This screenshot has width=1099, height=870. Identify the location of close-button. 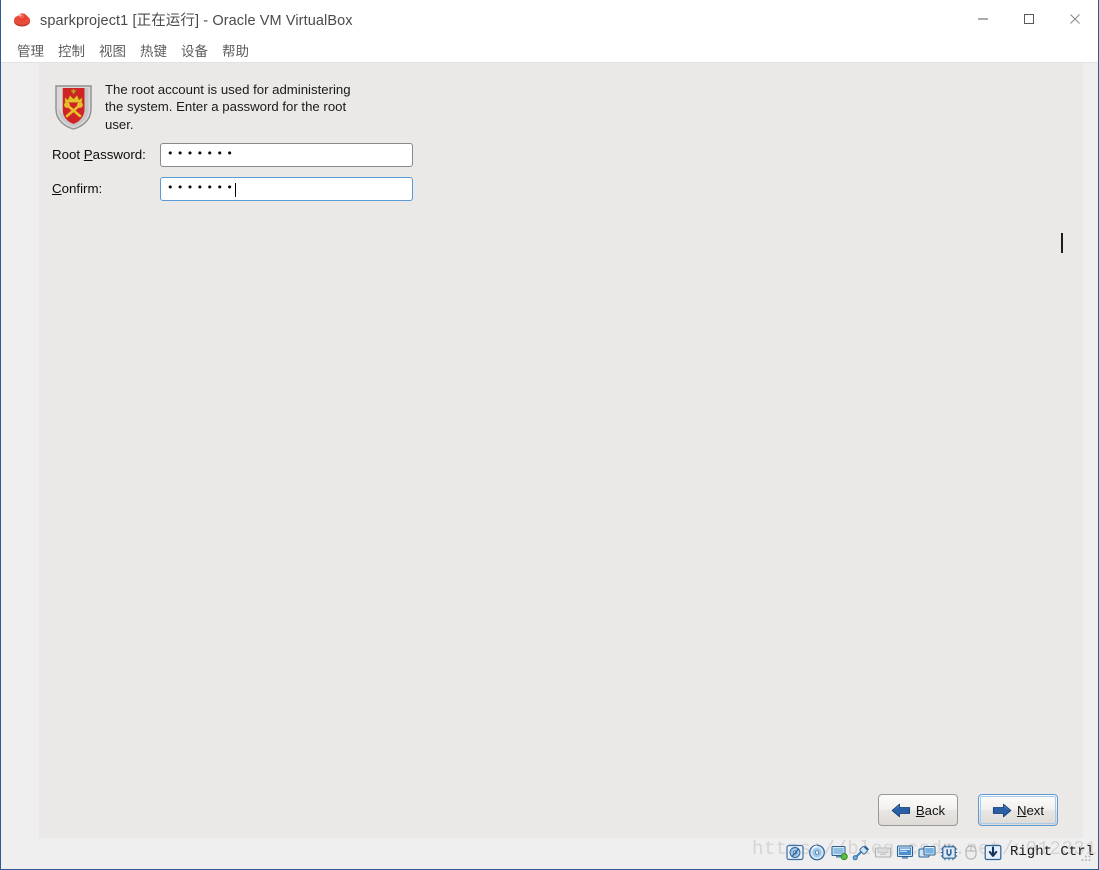
(1075, 19).